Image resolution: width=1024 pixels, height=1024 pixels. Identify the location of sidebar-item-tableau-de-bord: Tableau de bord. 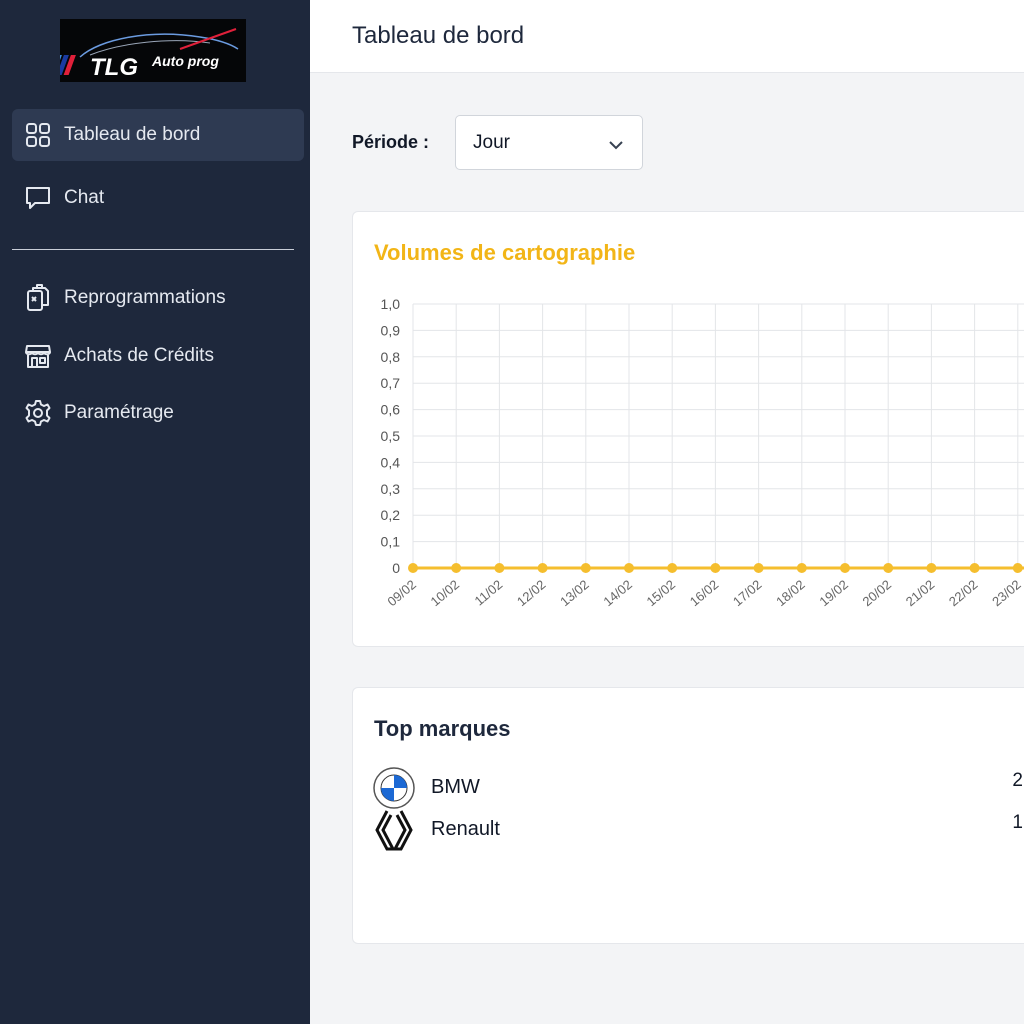
(158, 135).